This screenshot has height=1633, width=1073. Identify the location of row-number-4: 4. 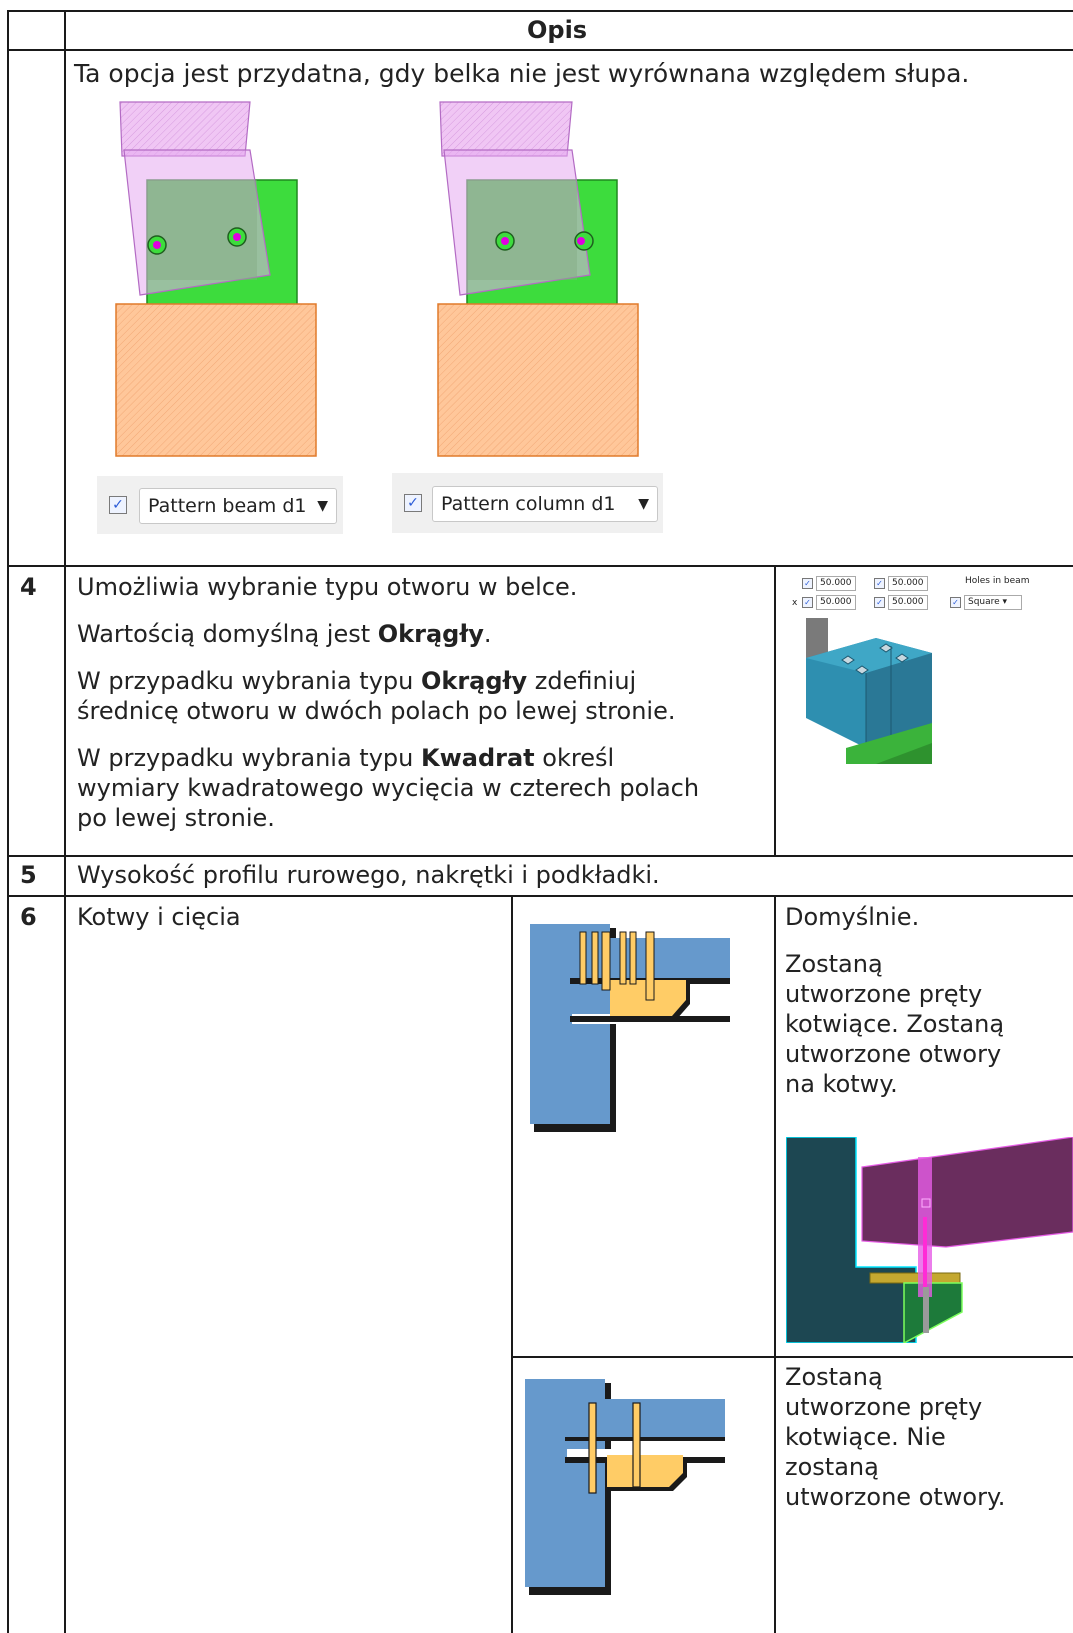
(28, 587).